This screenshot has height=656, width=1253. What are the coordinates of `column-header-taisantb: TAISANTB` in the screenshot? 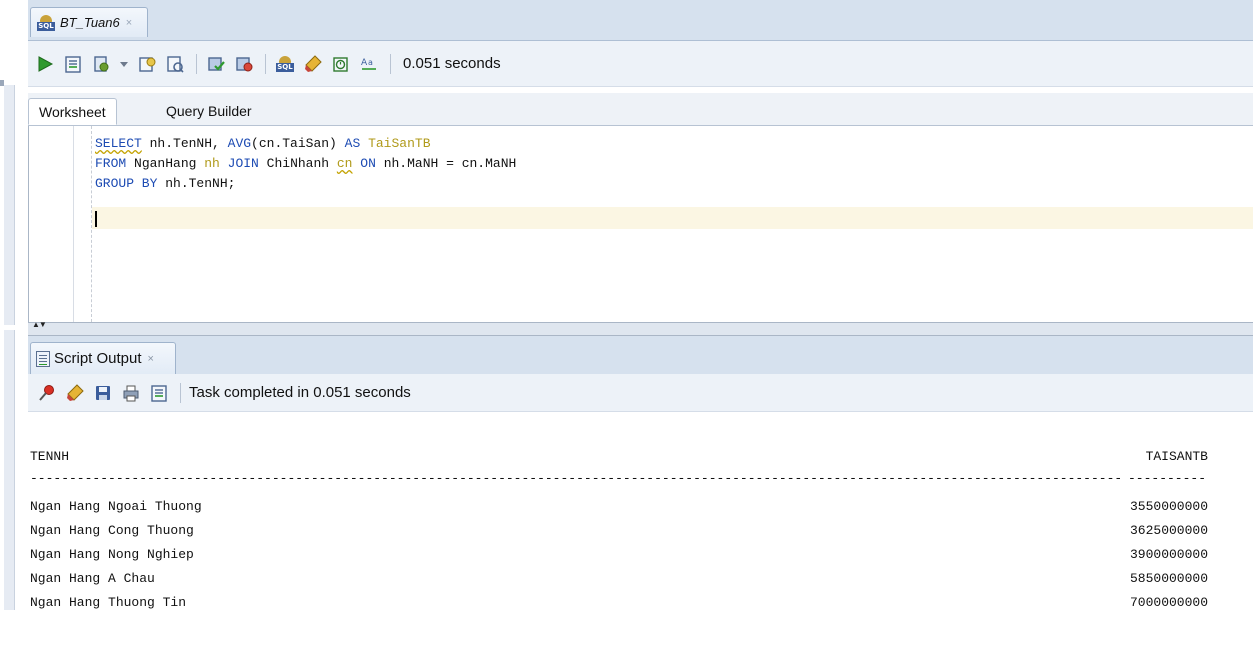 It's located at (1176, 456).